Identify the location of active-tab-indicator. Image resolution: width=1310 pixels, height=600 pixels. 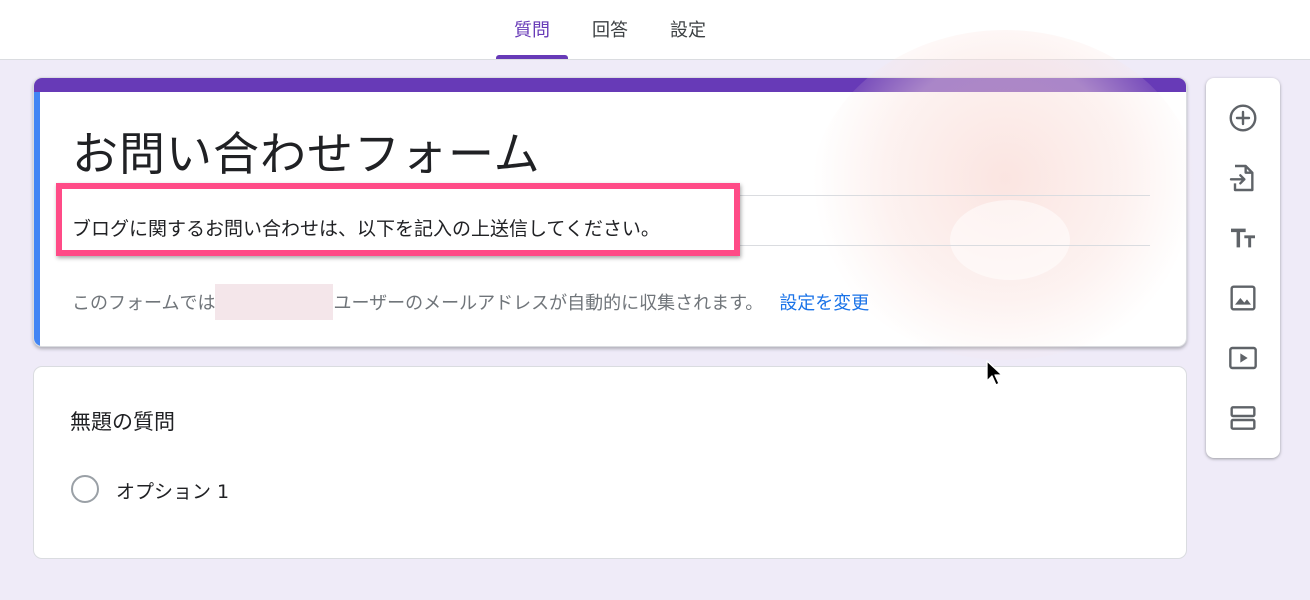
(532, 57).